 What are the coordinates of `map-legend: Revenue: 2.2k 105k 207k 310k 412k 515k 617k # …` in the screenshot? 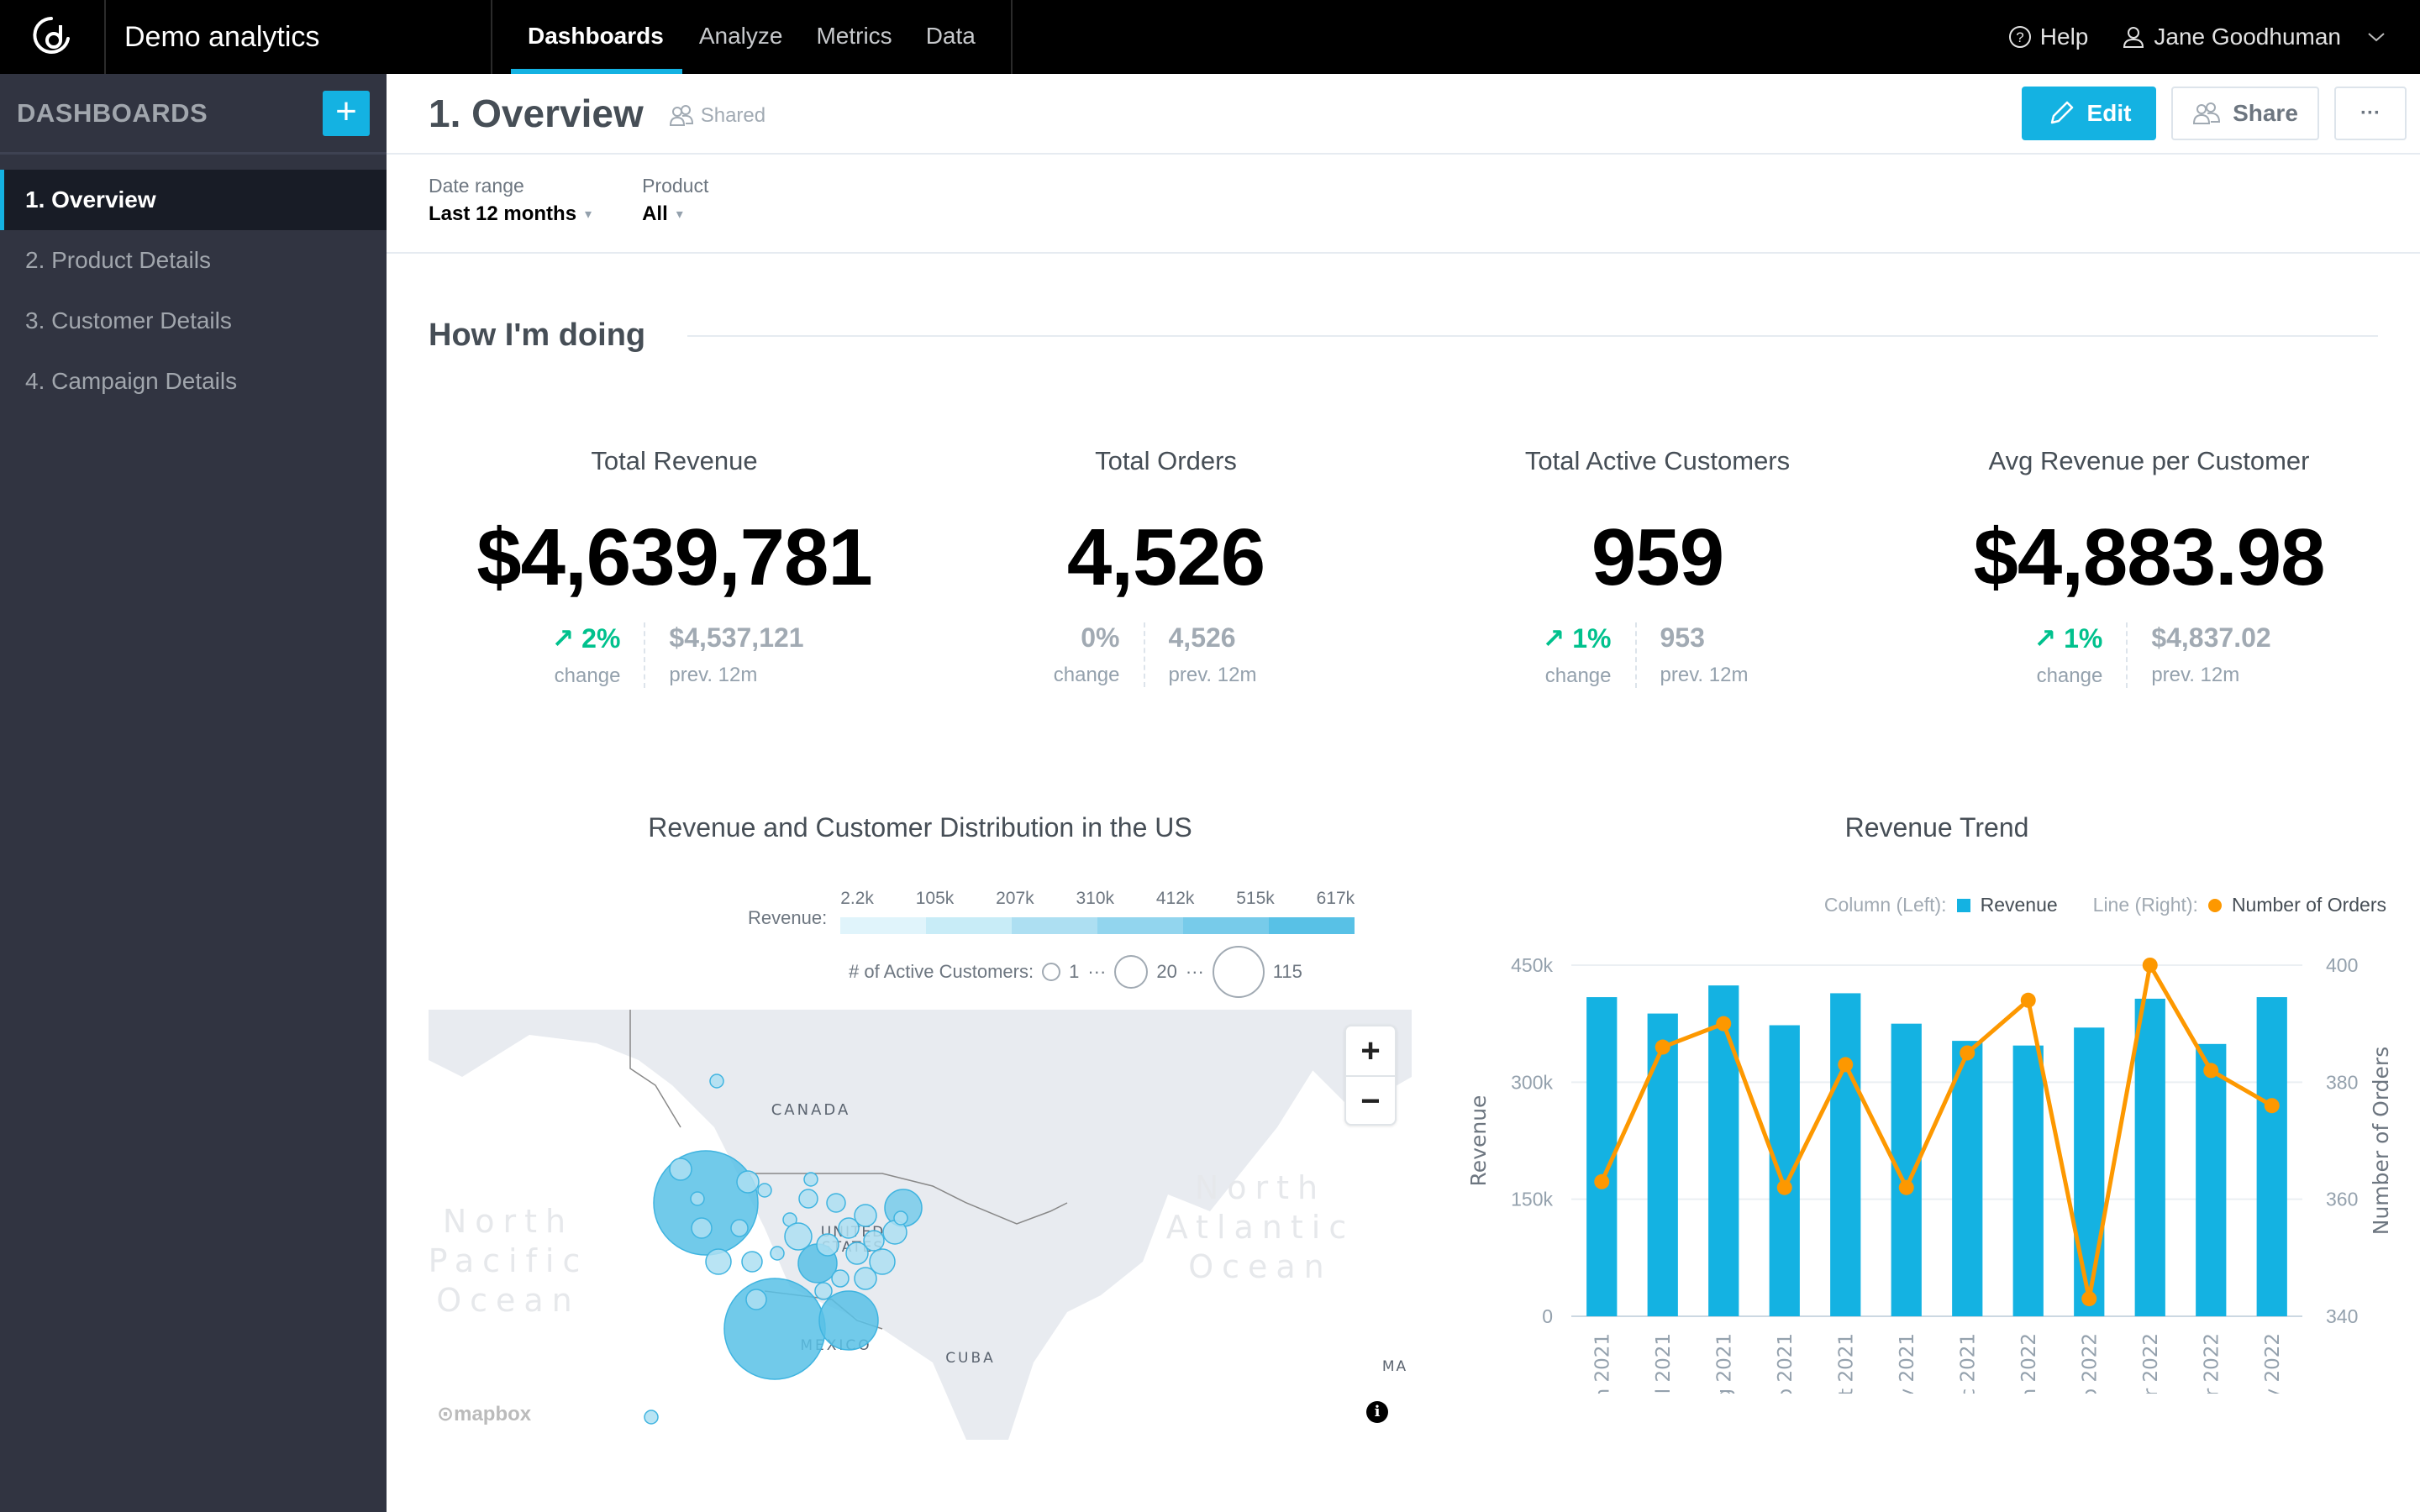 It's located at (921, 943).